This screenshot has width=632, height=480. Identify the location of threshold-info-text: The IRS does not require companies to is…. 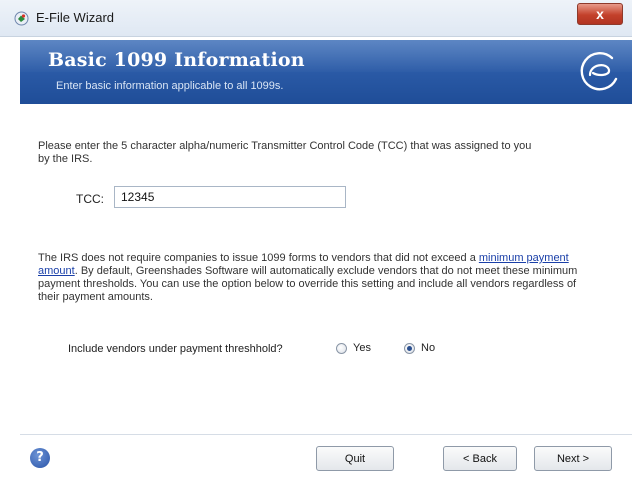
(308, 278).